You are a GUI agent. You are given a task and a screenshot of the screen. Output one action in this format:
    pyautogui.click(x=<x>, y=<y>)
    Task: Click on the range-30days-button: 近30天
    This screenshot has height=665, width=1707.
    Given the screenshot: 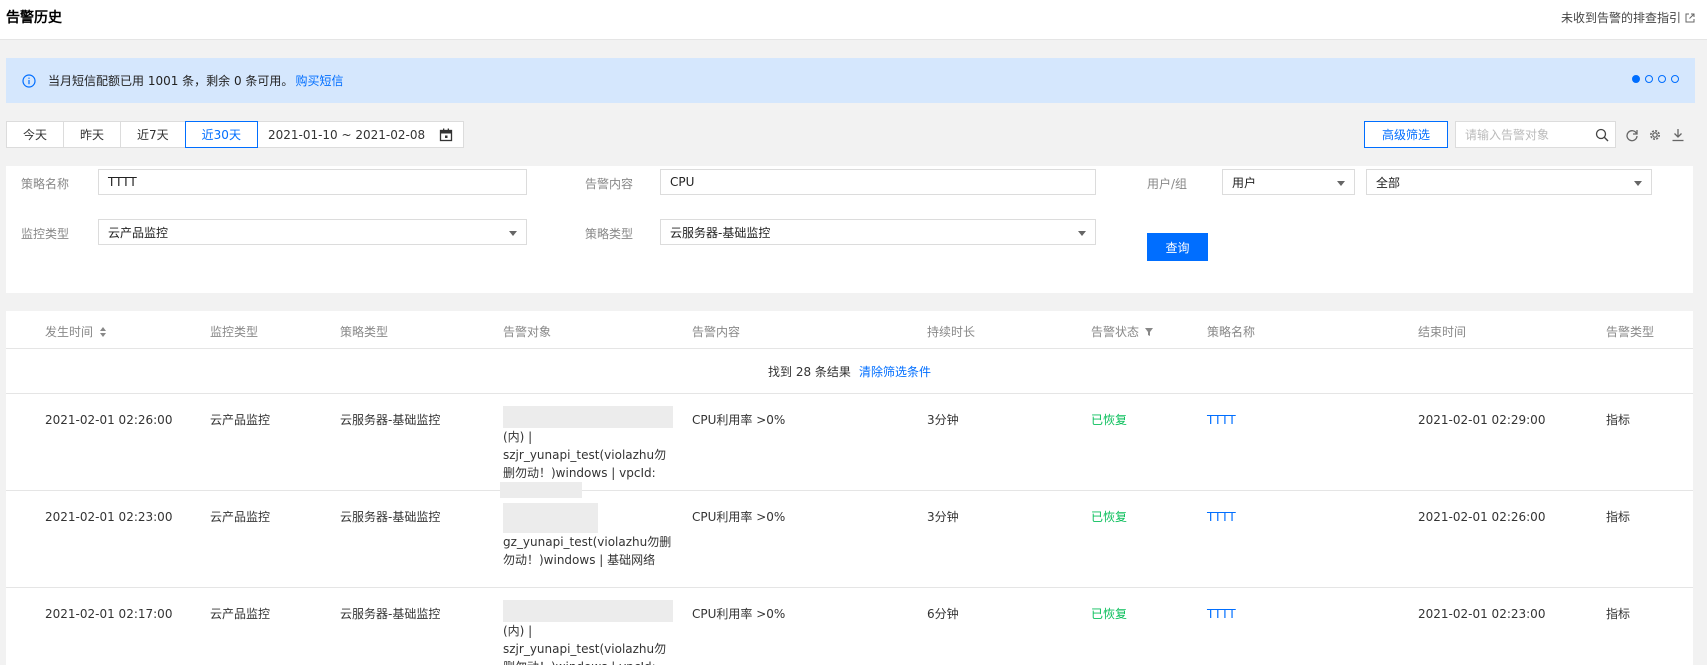 What is the action you would take?
    pyautogui.click(x=221, y=134)
    